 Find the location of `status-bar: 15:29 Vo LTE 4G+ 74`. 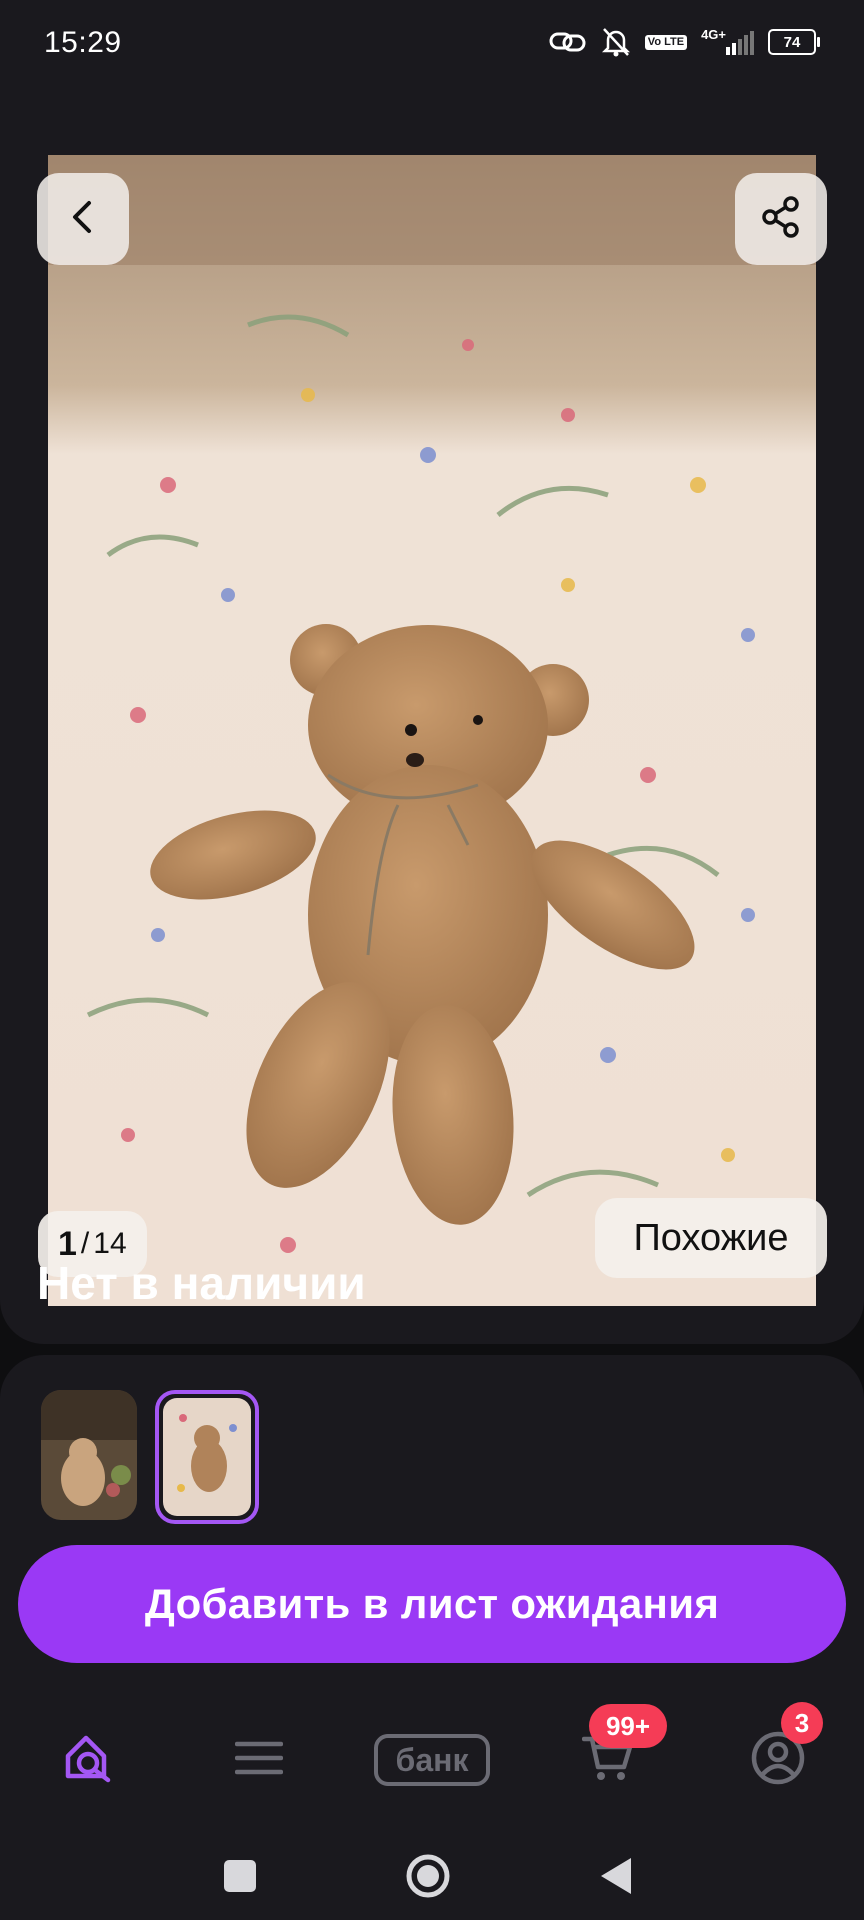

status-bar: 15:29 Vo LTE 4G+ 74 is located at coordinates (432, 40).